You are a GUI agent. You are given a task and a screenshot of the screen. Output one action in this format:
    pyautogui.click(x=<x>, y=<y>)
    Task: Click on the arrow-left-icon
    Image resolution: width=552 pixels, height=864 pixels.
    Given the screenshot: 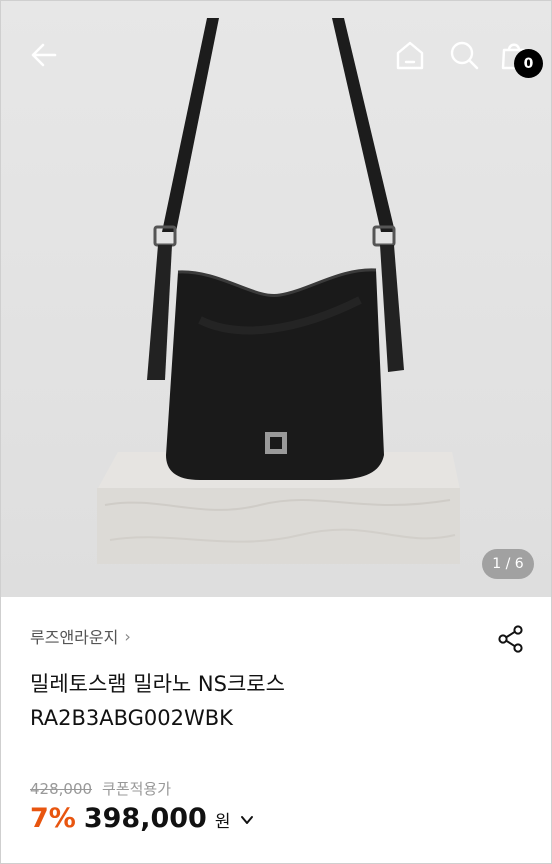 What is the action you would take?
    pyautogui.click(x=44, y=55)
    